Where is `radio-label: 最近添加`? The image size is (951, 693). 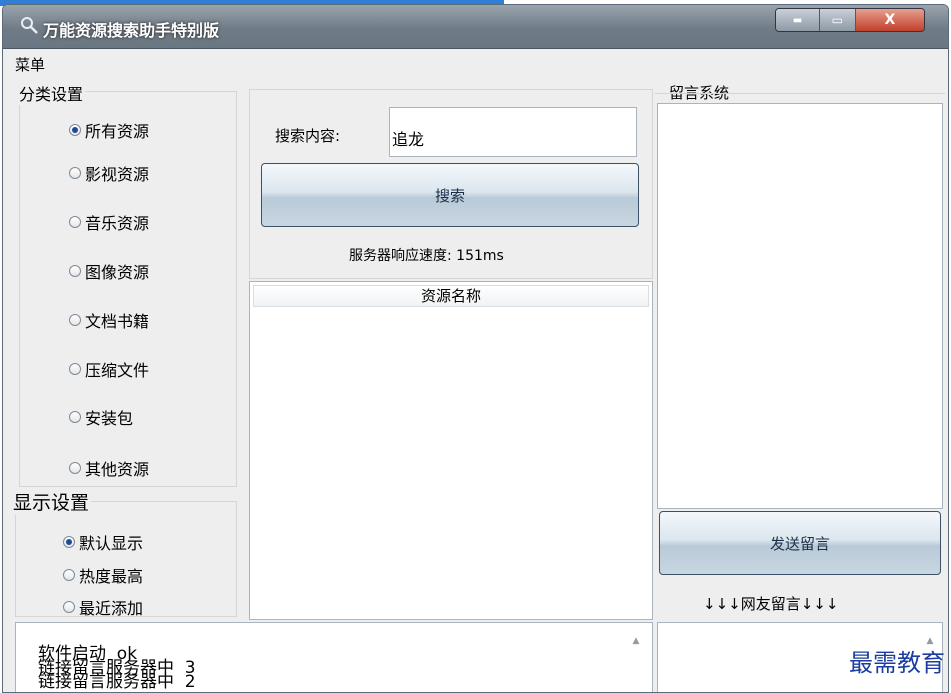 radio-label: 最近添加 is located at coordinates (111, 608).